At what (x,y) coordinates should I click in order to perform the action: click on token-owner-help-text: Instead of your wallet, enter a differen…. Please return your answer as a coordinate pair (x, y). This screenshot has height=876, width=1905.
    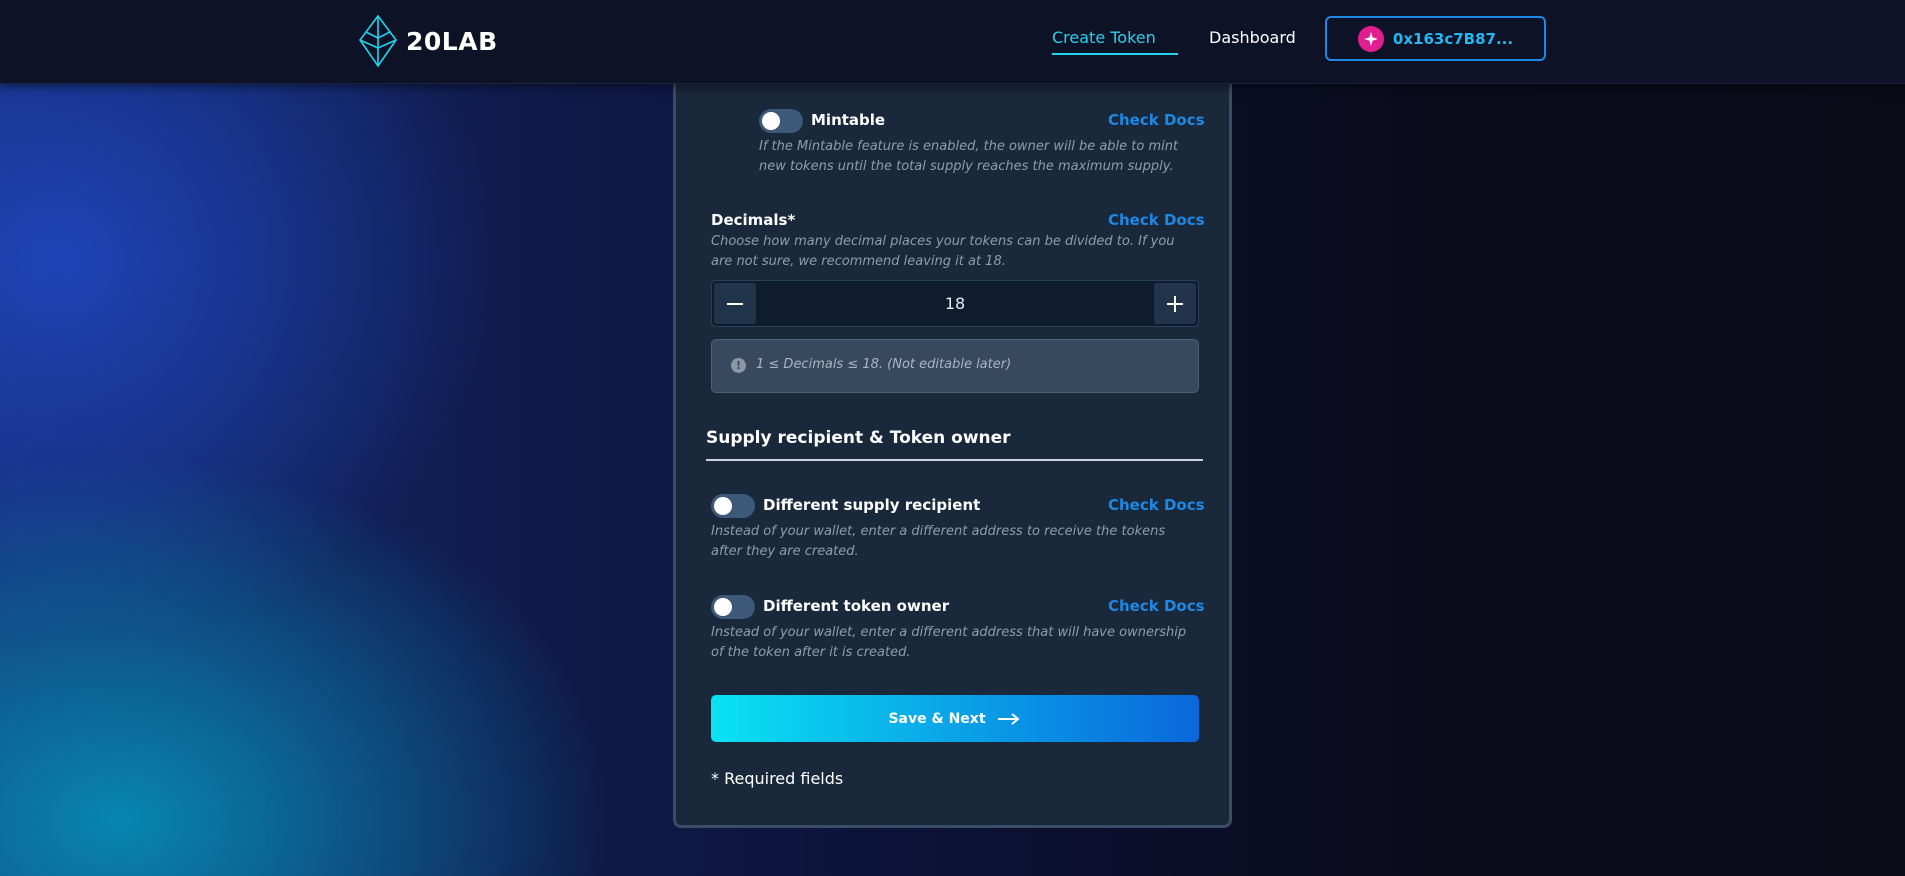
    Looking at the image, I should click on (949, 642).